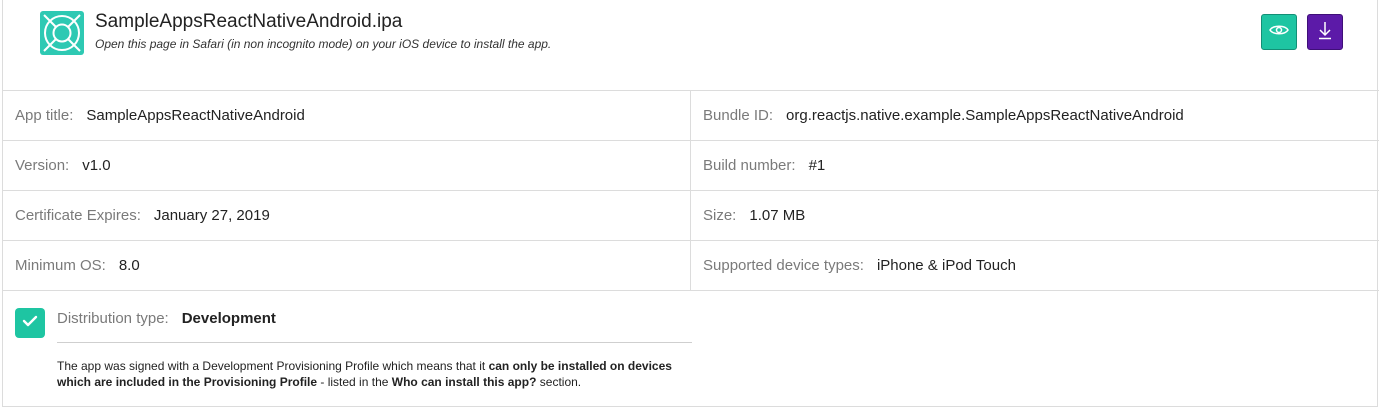 The height and width of the screenshot is (409, 1380). I want to click on version-field: Version: v1.0, so click(63, 165).